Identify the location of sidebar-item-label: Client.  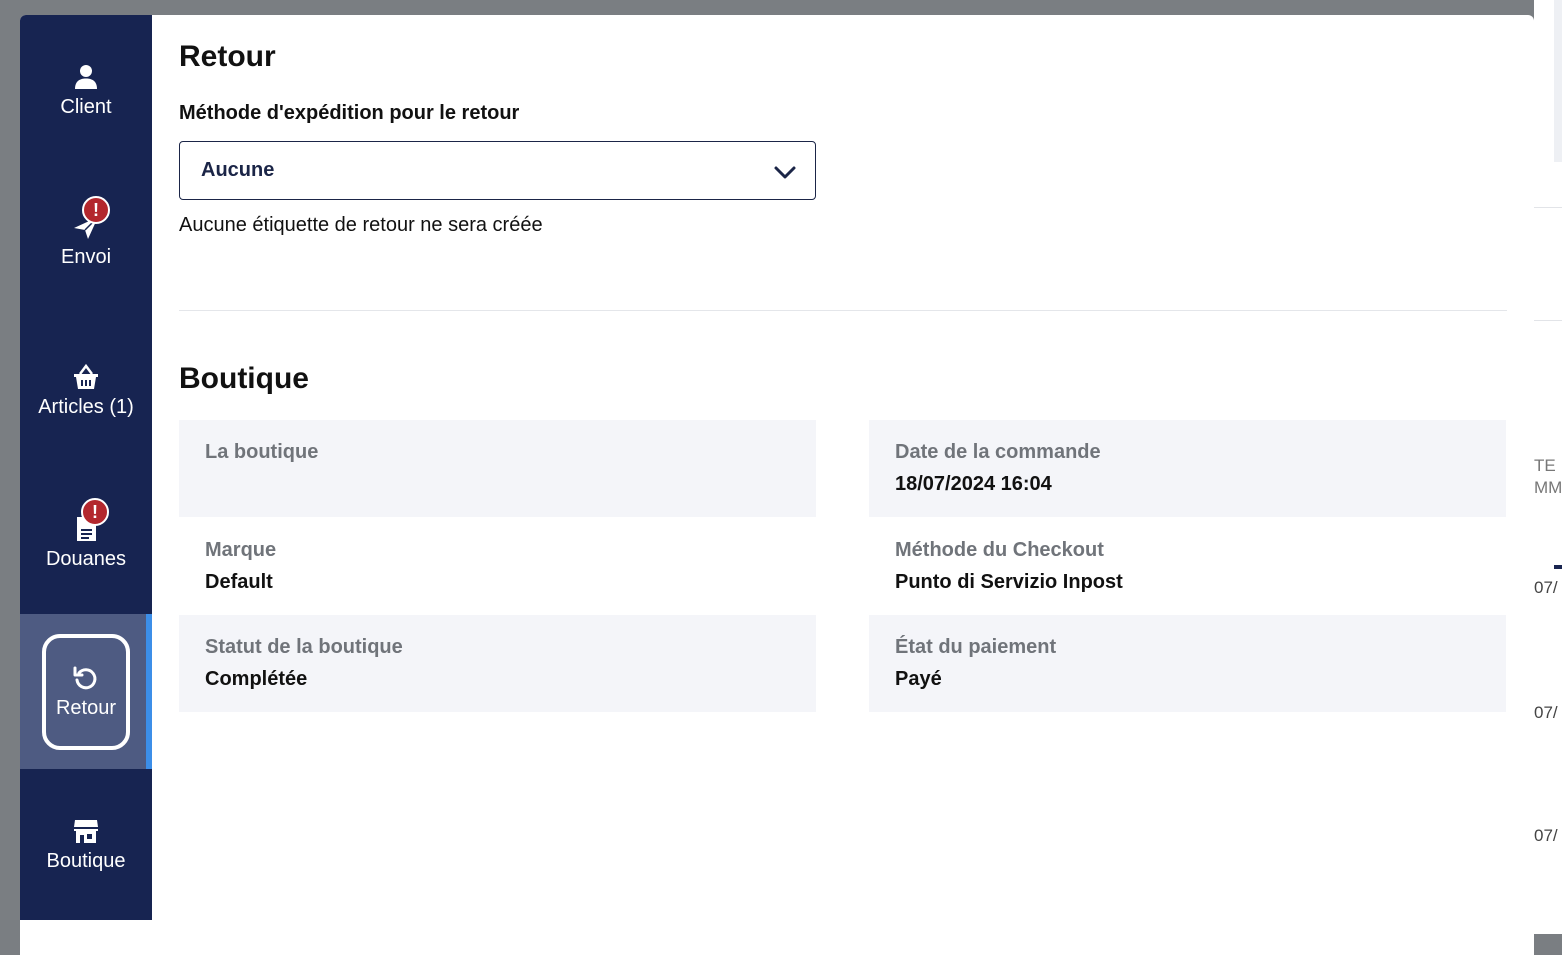
(86, 106).